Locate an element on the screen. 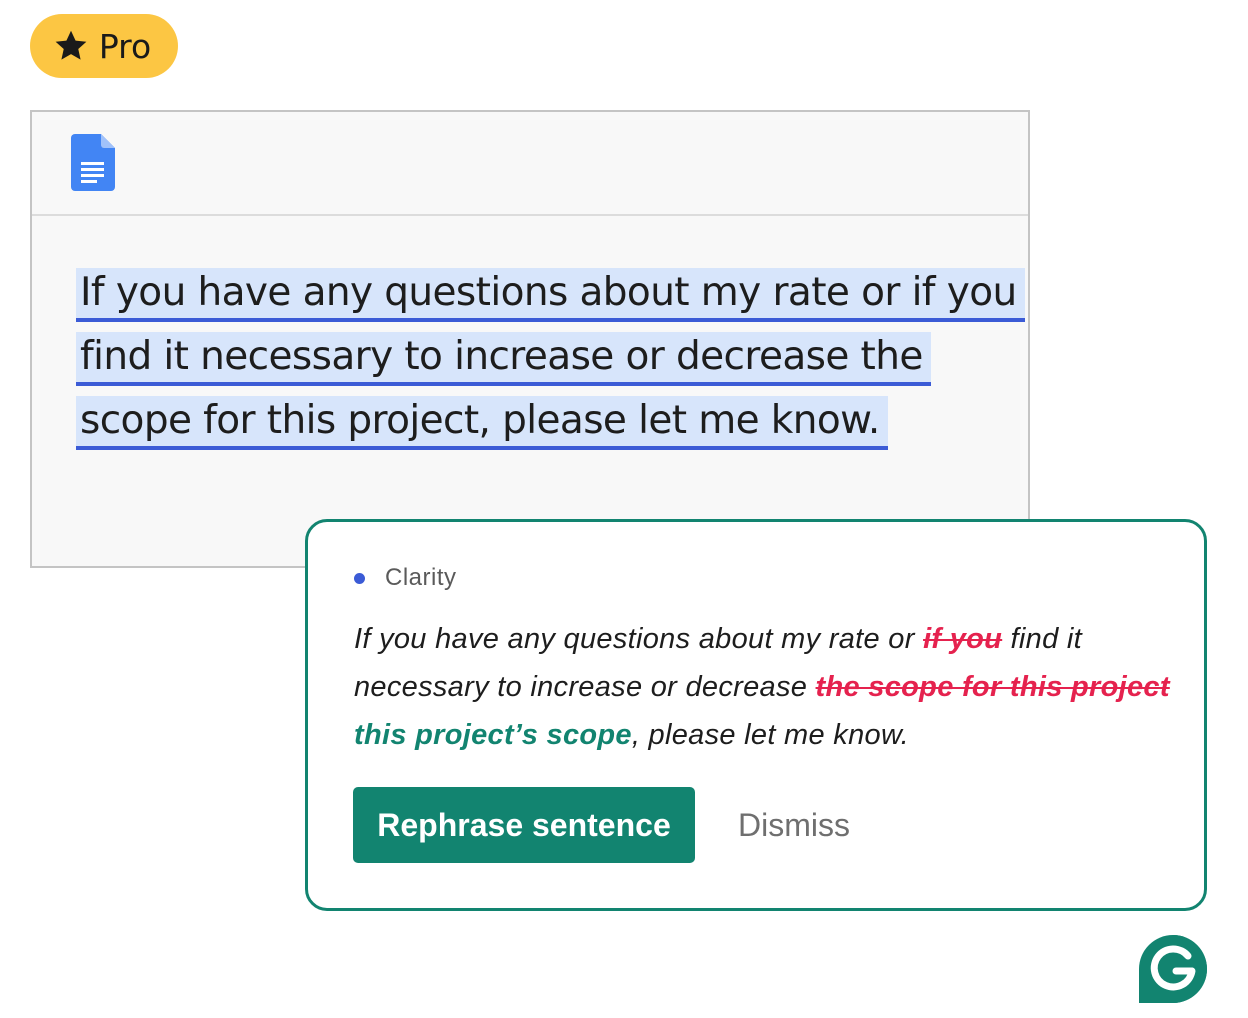 The height and width of the screenshot is (1018, 1248). unchanged-text: , please let me know. is located at coordinates (770, 735).